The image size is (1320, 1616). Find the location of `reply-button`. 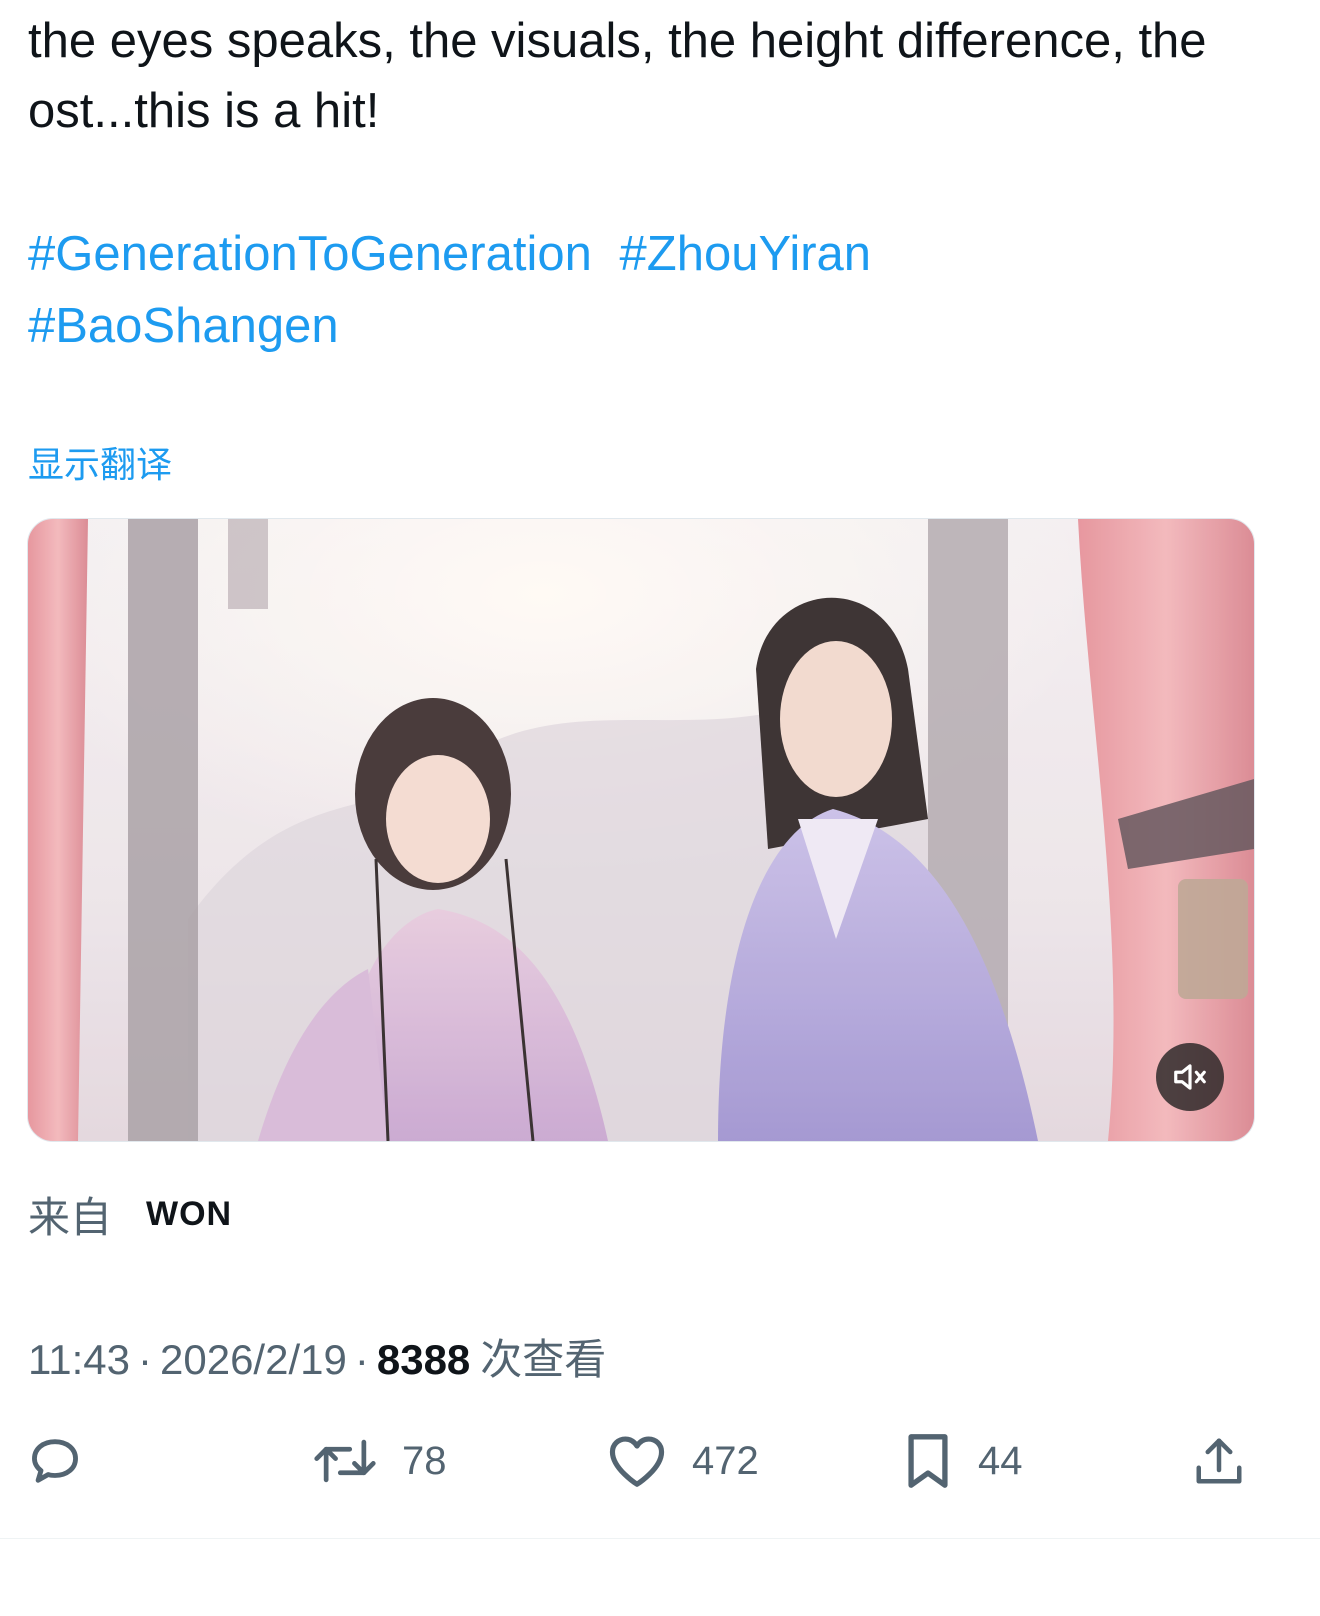

reply-button is located at coordinates (55, 1461).